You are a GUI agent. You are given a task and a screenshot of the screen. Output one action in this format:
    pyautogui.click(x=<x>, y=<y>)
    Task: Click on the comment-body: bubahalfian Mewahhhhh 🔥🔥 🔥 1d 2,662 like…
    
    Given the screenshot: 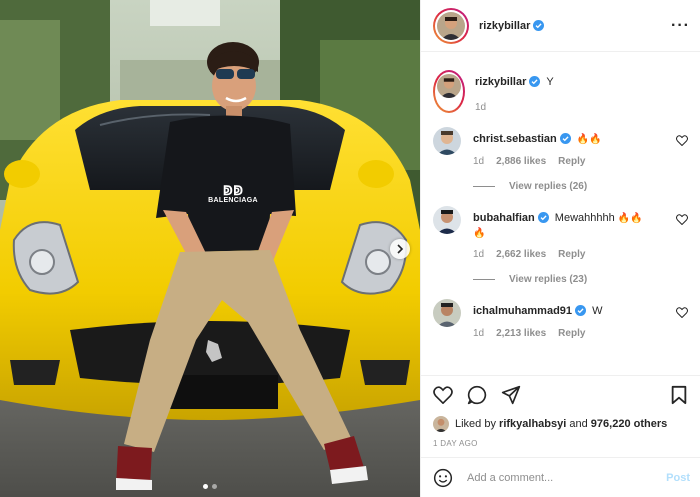 What is the action you would take?
    pyautogui.click(x=580, y=233)
    